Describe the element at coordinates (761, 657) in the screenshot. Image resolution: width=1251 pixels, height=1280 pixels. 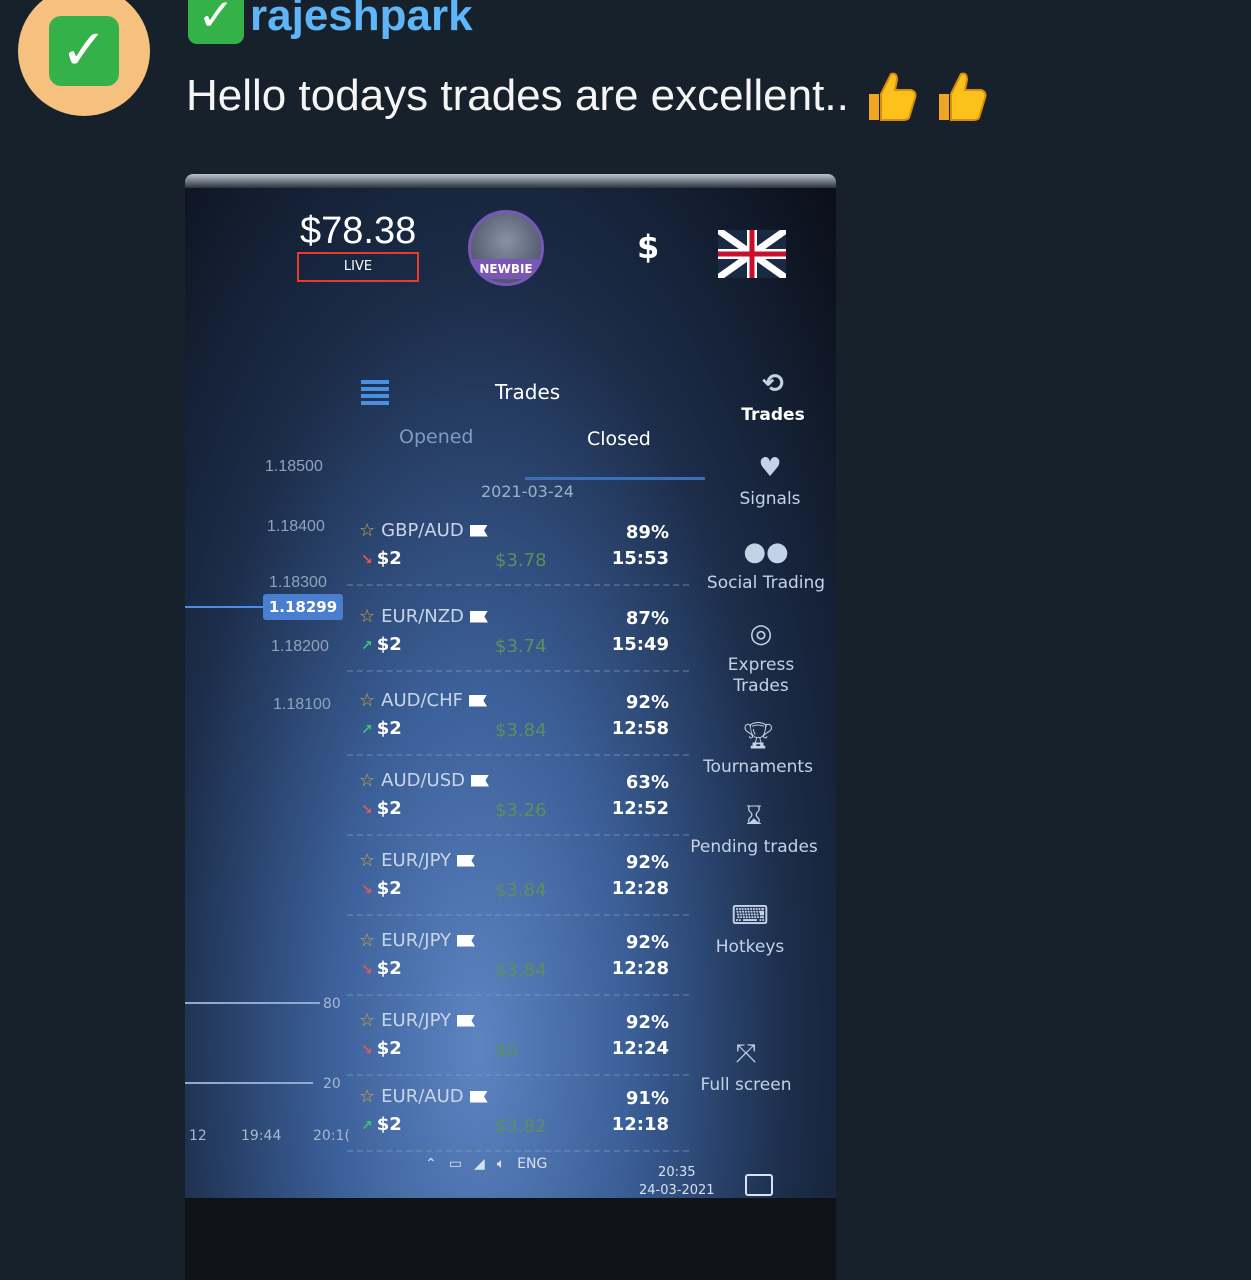
I see `sidebar-item-express-trades: ◎ Express Trades` at that location.